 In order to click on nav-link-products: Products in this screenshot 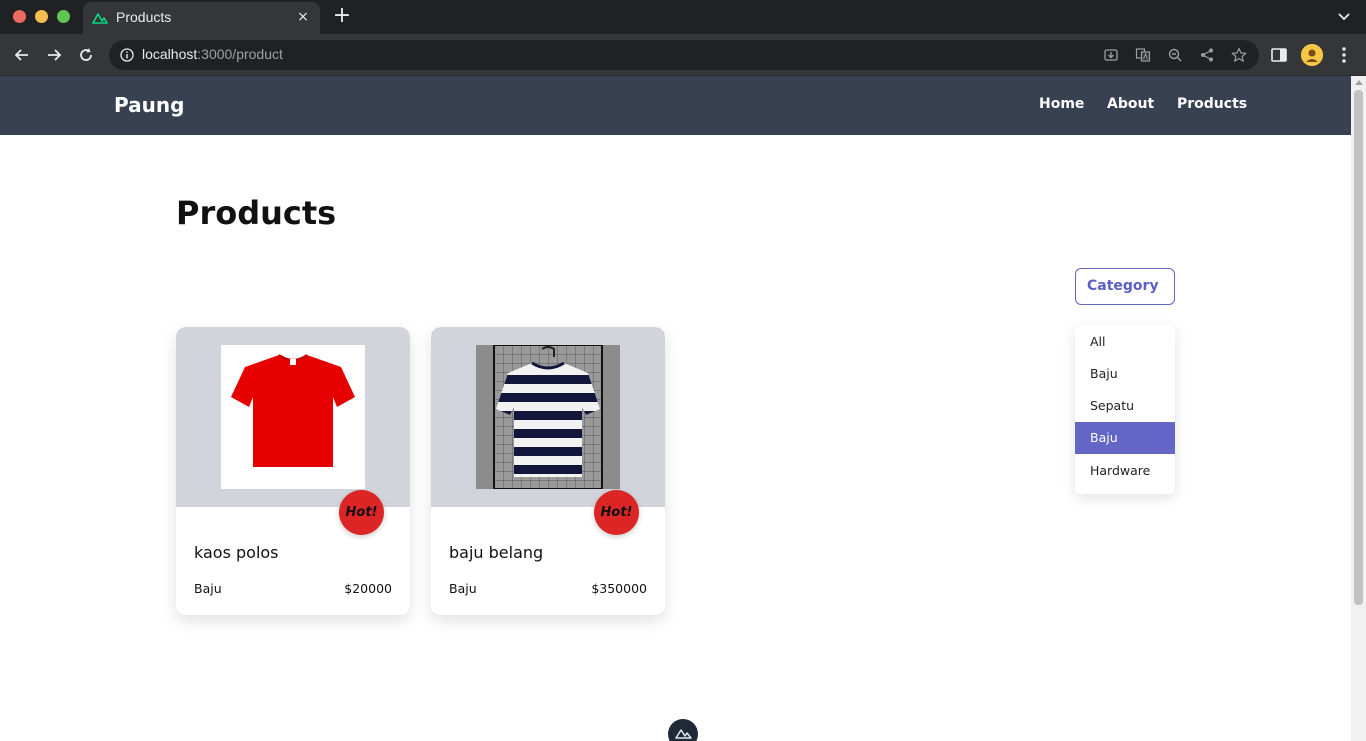, I will do `click(1212, 104)`.